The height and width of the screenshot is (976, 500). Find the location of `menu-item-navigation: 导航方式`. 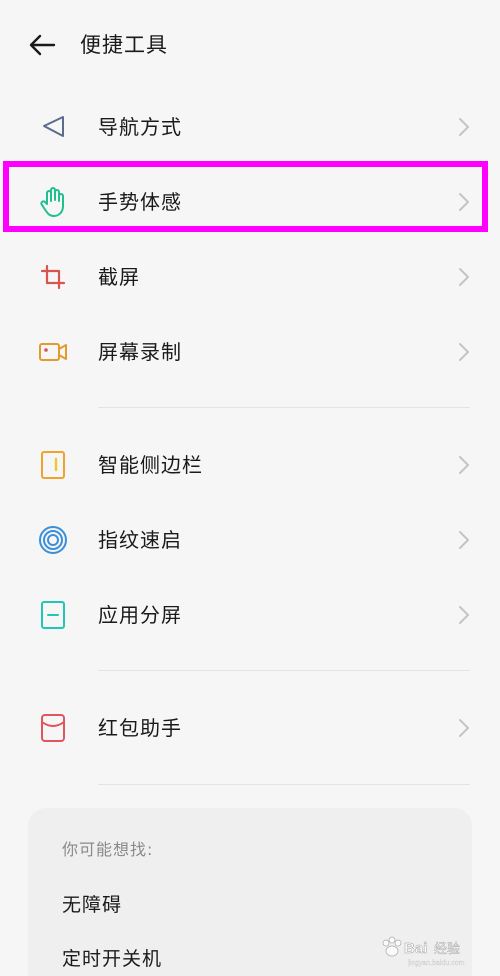

menu-item-navigation: 导航方式 is located at coordinates (250, 127).